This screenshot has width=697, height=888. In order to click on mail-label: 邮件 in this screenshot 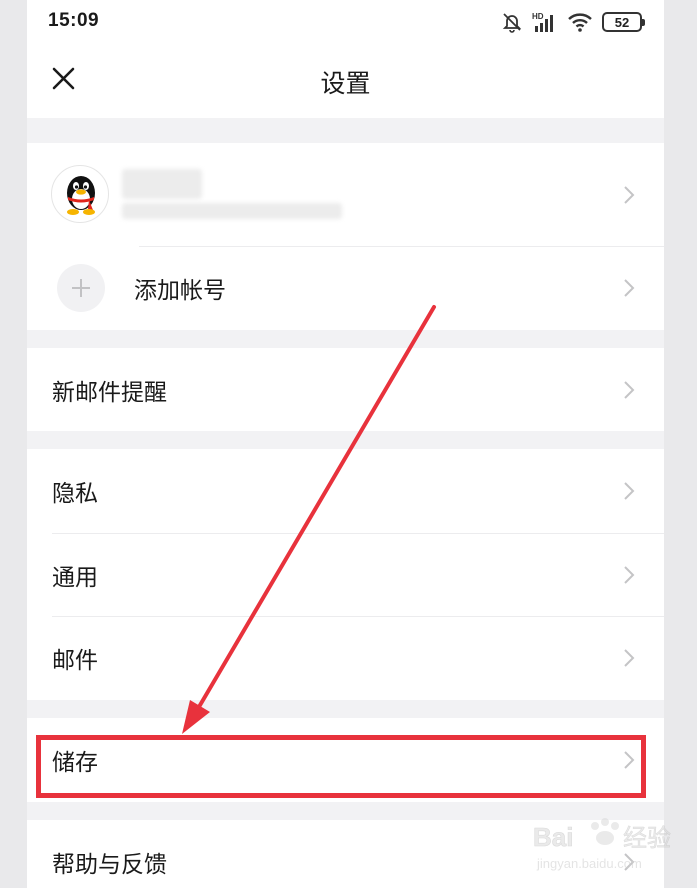, I will do `click(75, 661)`.